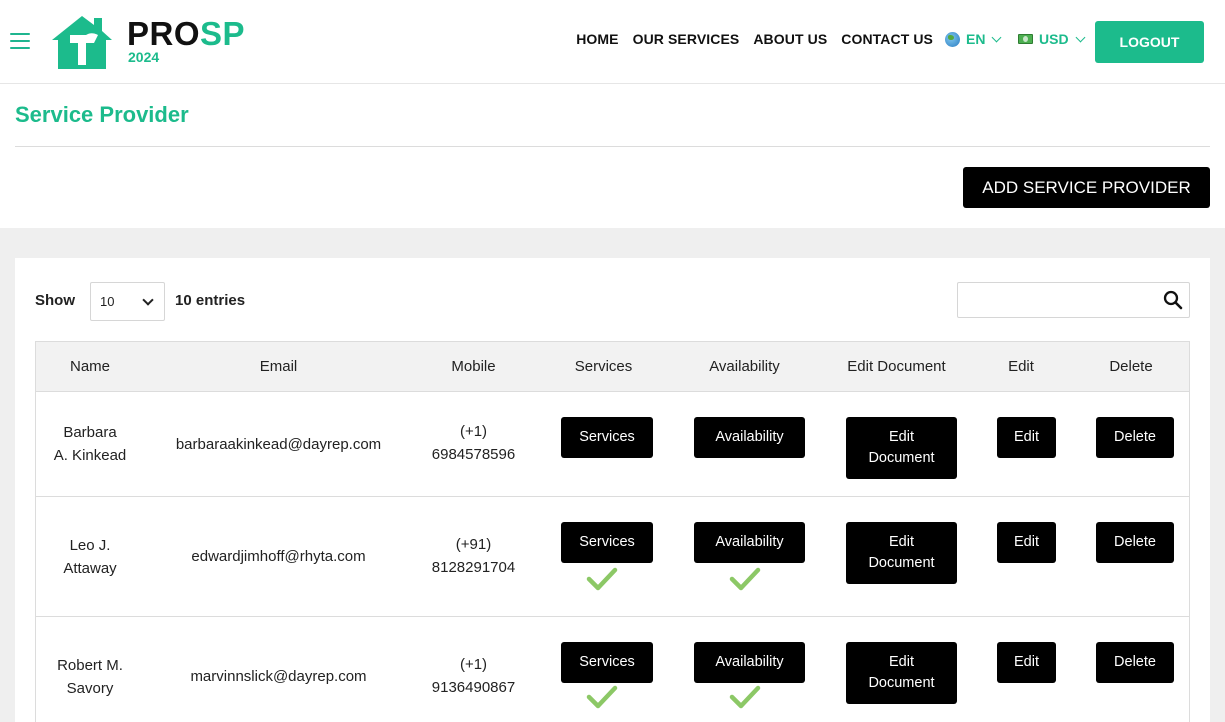 The height and width of the screenshot is (722, 1225). I want to click on nav-home: HOME, so click(597, 39).